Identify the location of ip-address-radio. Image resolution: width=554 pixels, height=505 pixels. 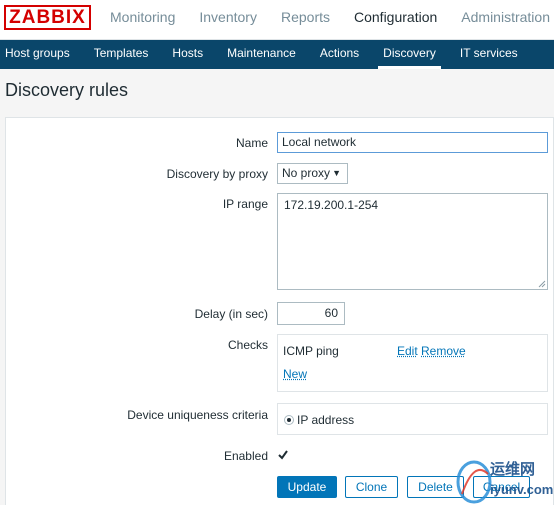
(289, 420).